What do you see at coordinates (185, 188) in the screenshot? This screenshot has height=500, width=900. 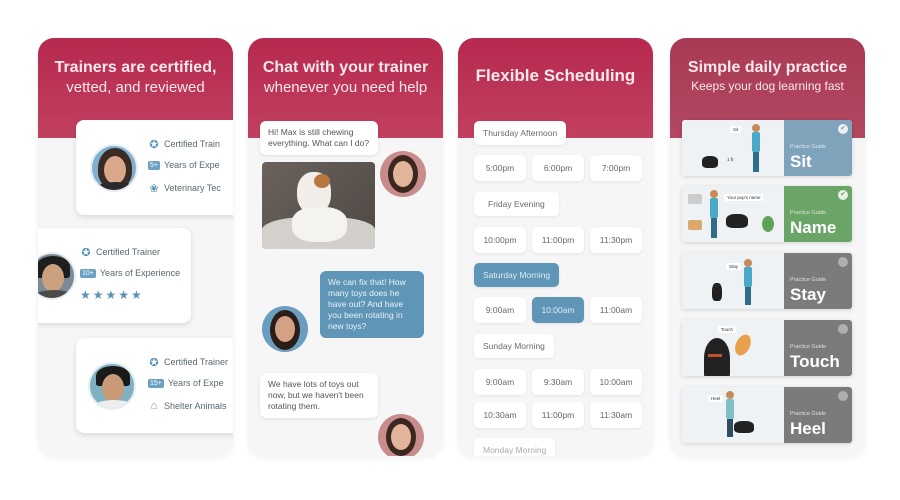 I see `specialty-row: ❀ Veterinary Tec` at bounding box center [185, 188].